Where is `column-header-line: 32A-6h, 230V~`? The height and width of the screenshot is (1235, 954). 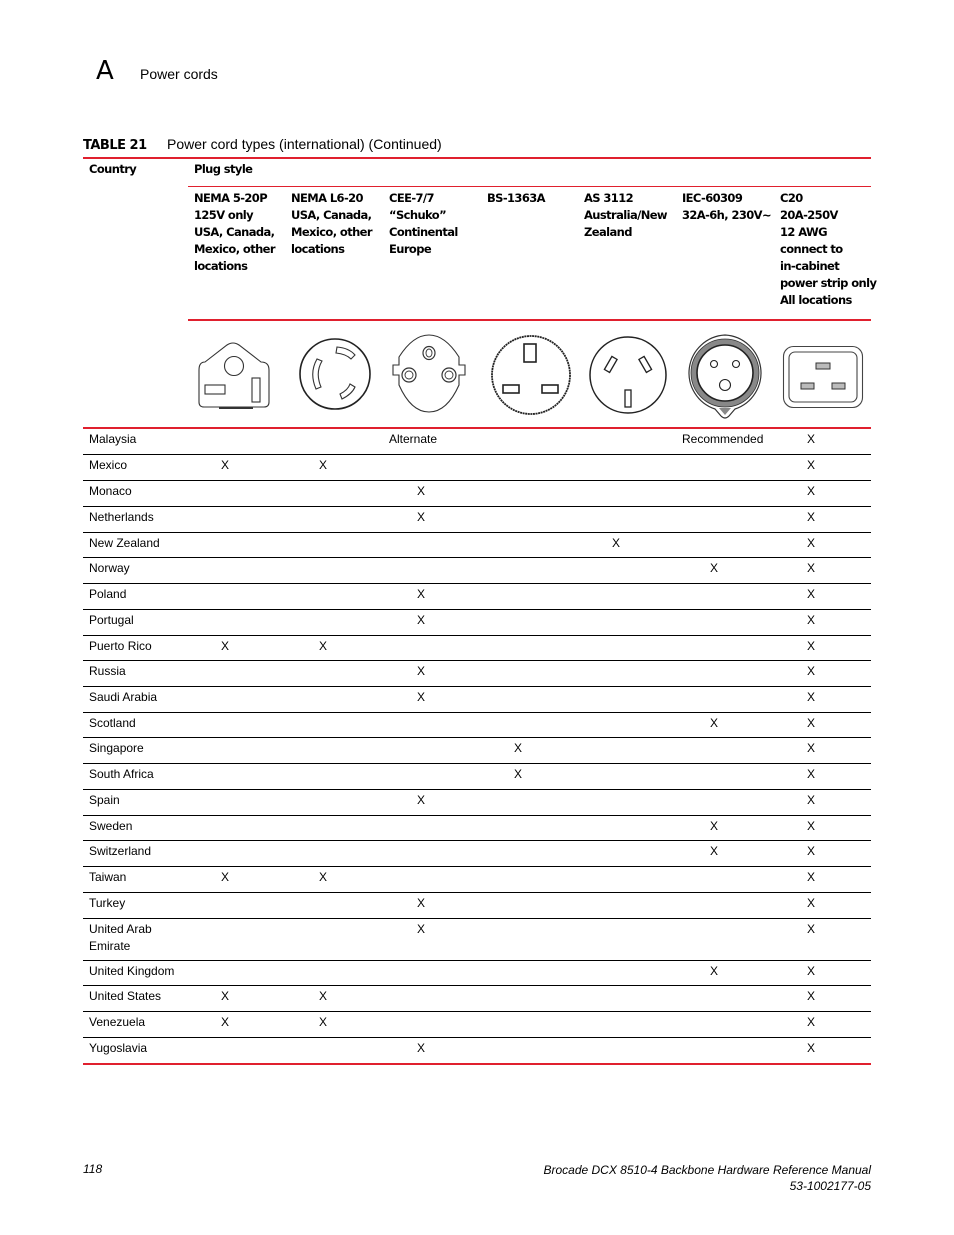 column-header-line: 32A-6h, 230V~ is located at coordinates (727, 215).